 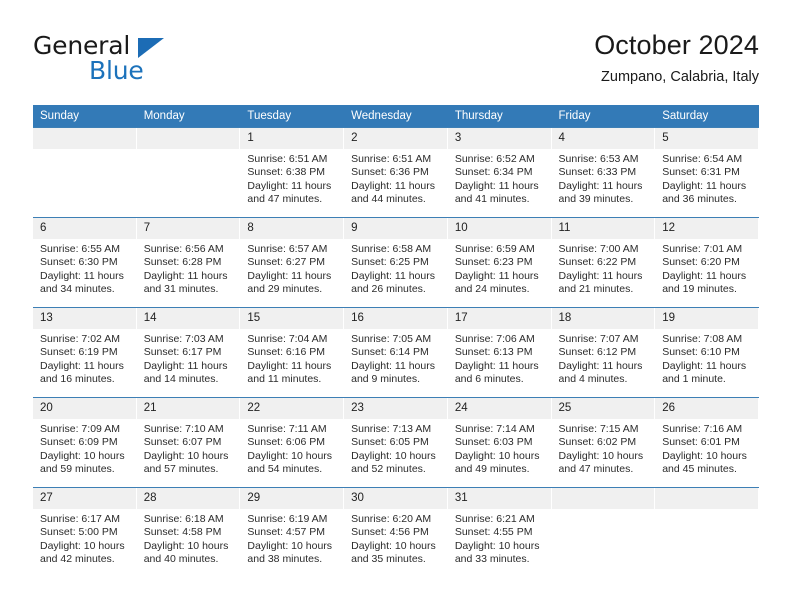 I want to click on sunrise-text: Sunrise: 6:56 AM, so click(x=183, y=249).